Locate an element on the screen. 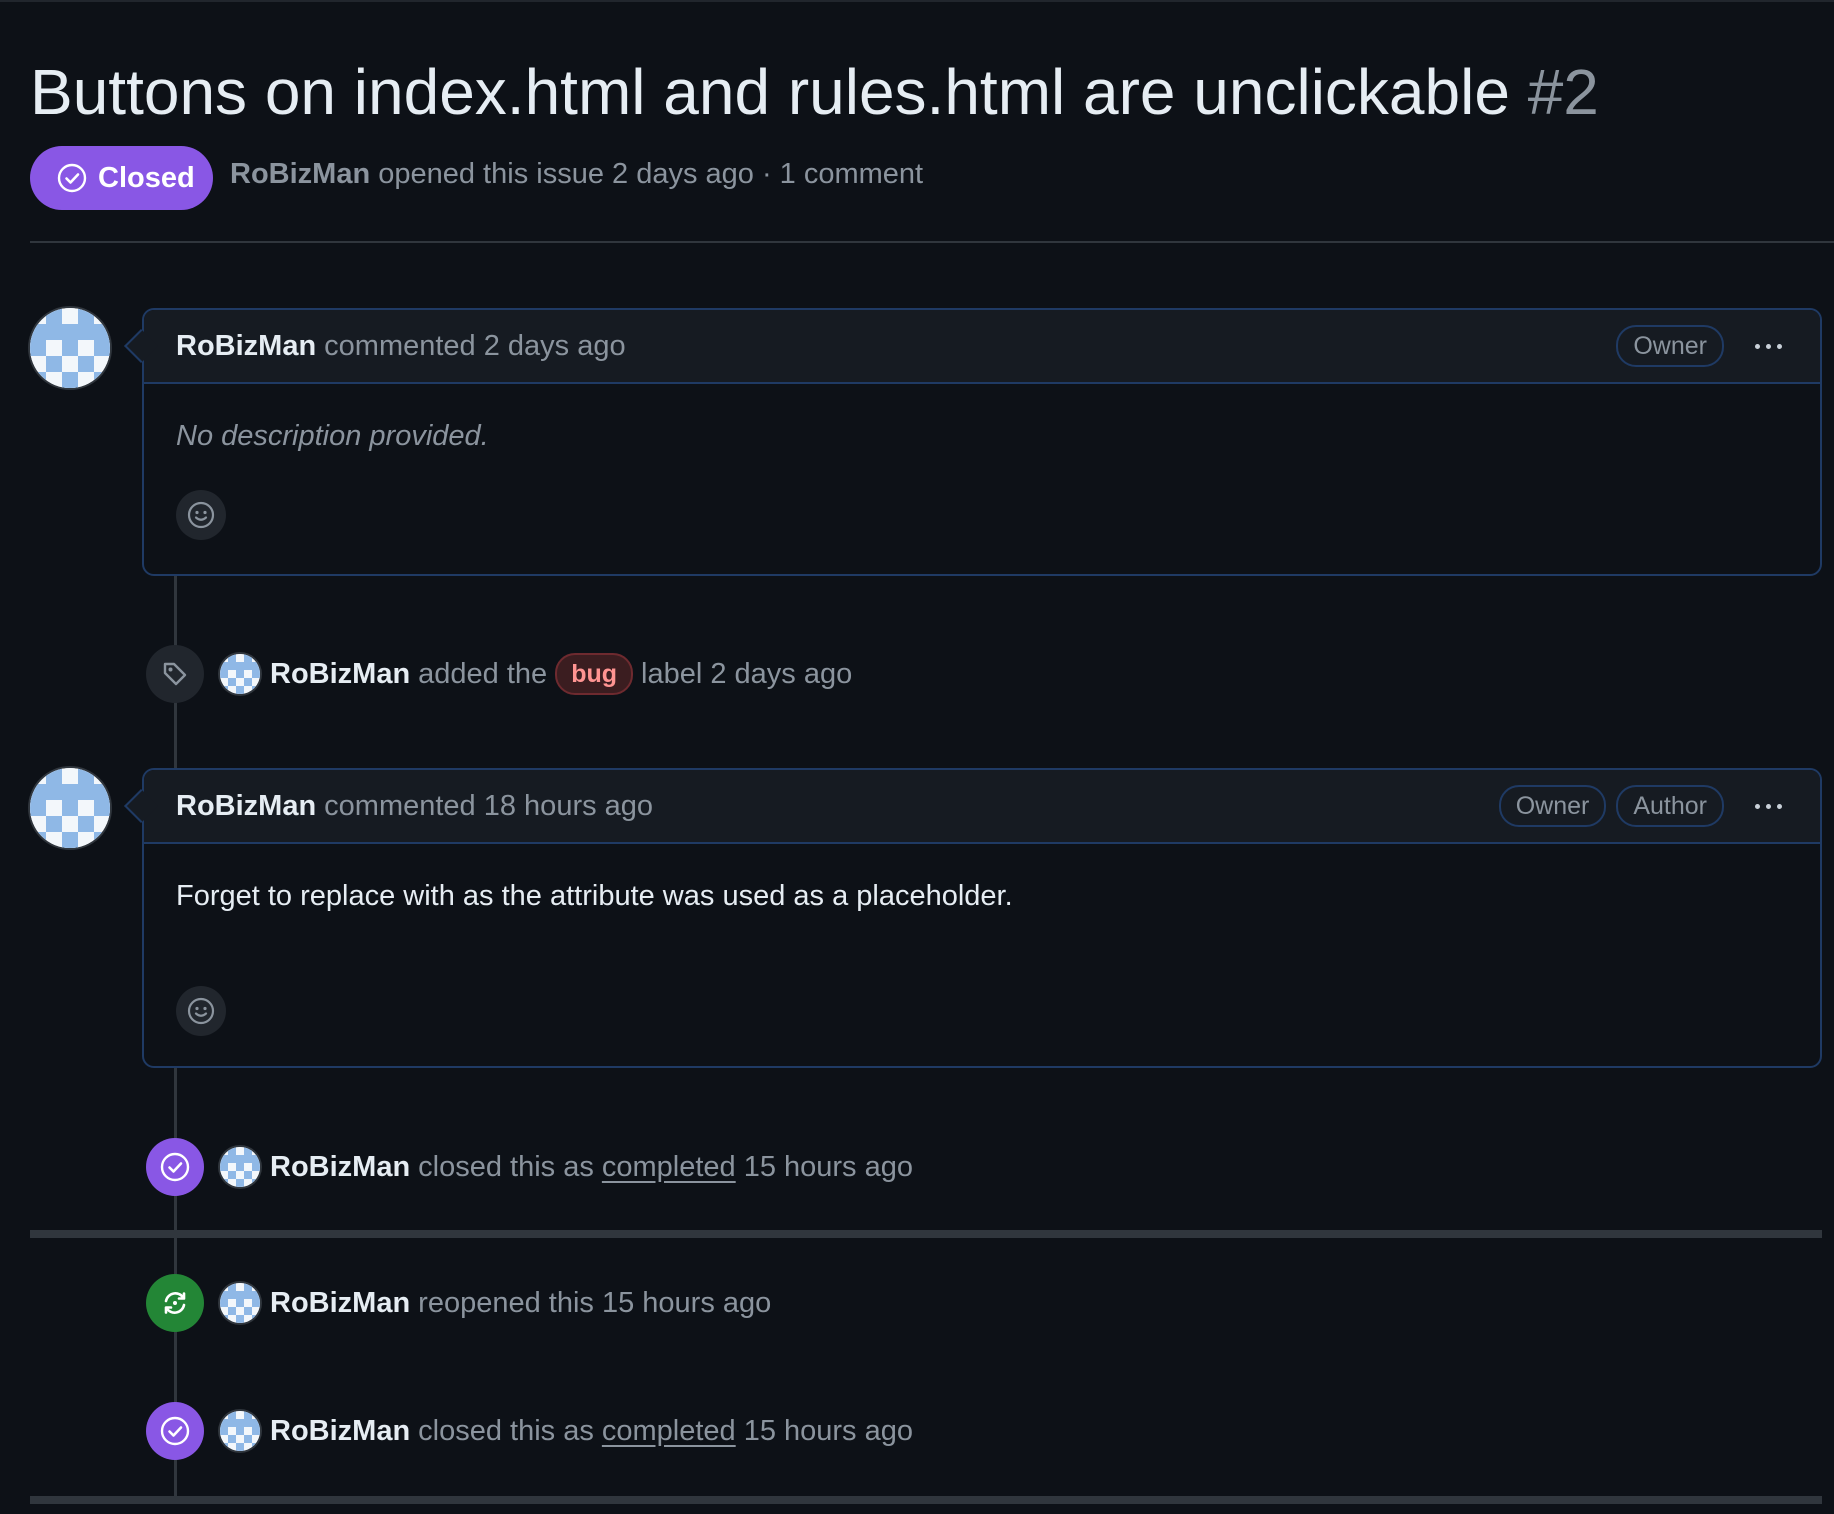 The width and height of the screenshot is (1834, 1514). comment-header-actions: Owner is located at coordinates (1702, 346).